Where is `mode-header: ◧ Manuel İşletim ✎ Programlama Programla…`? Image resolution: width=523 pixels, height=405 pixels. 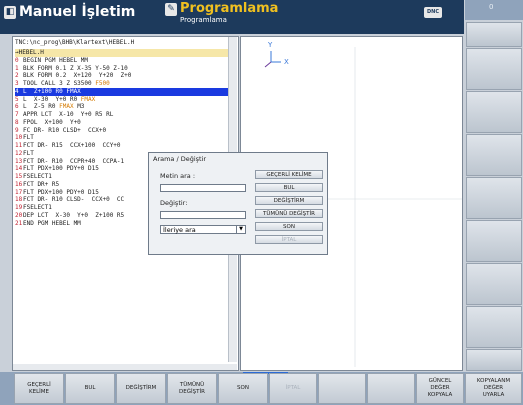 mode-header: ◧ Manuel İşletim ✎ Programlama Programla… is located at coordinates (232, 17).